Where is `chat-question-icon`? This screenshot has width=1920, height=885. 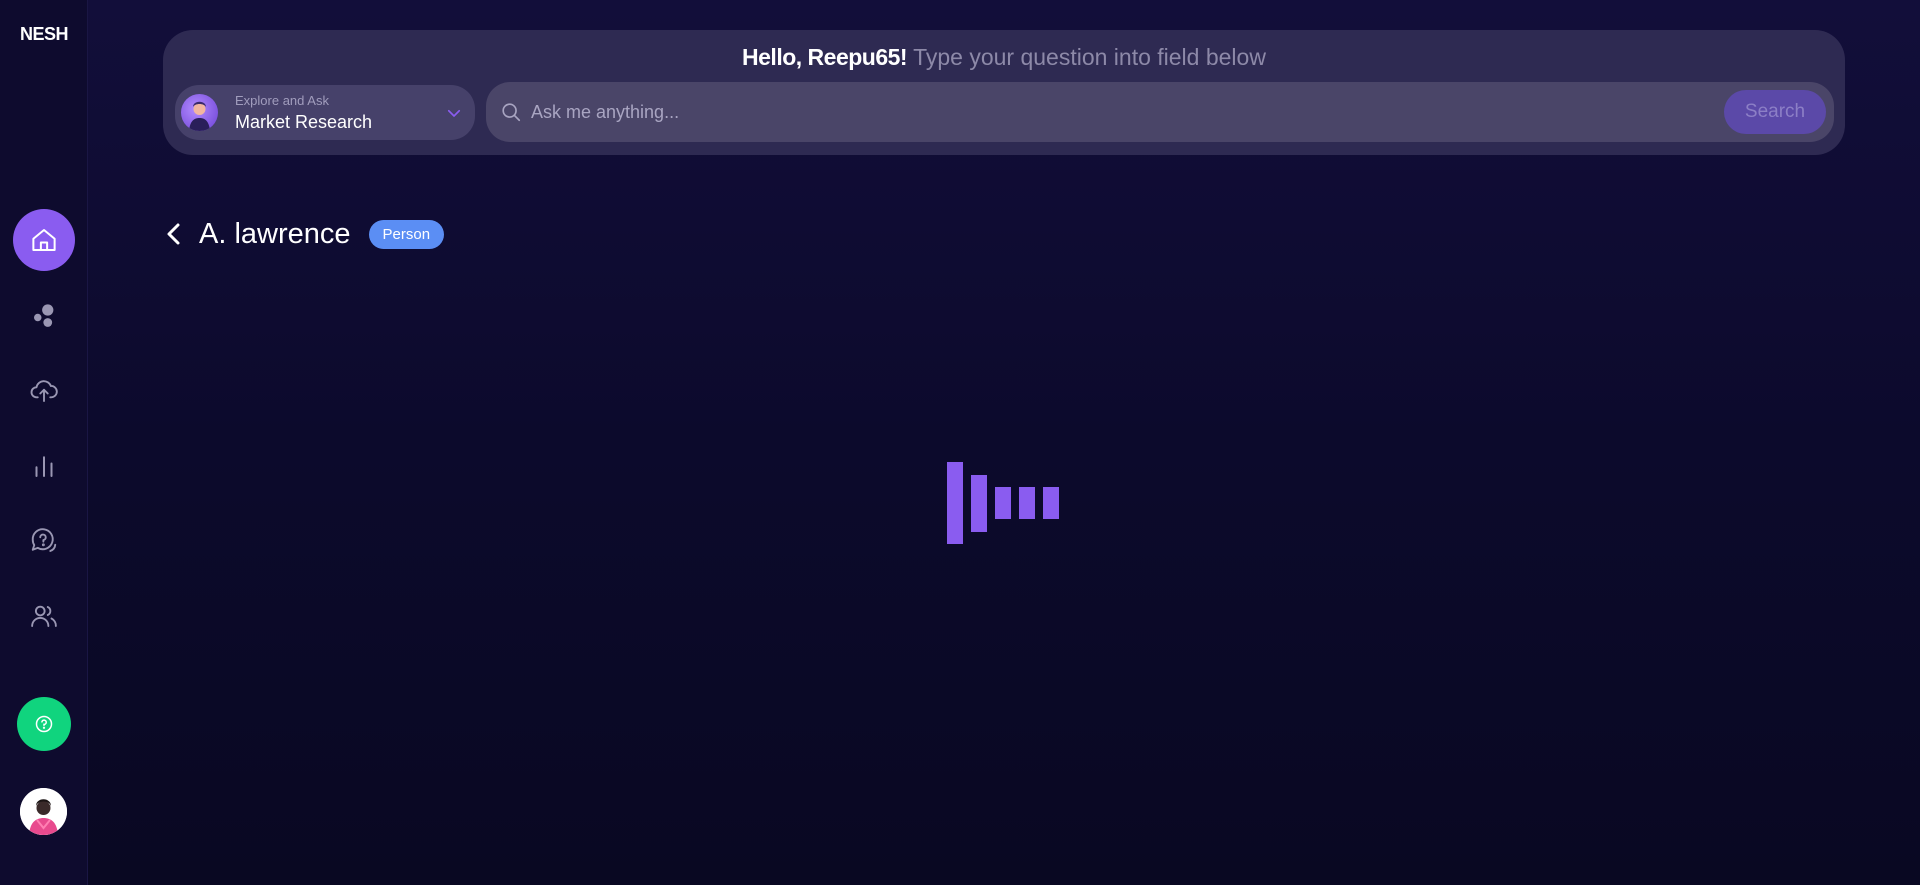 chat-question-icon is located at coordinates (44, 540).